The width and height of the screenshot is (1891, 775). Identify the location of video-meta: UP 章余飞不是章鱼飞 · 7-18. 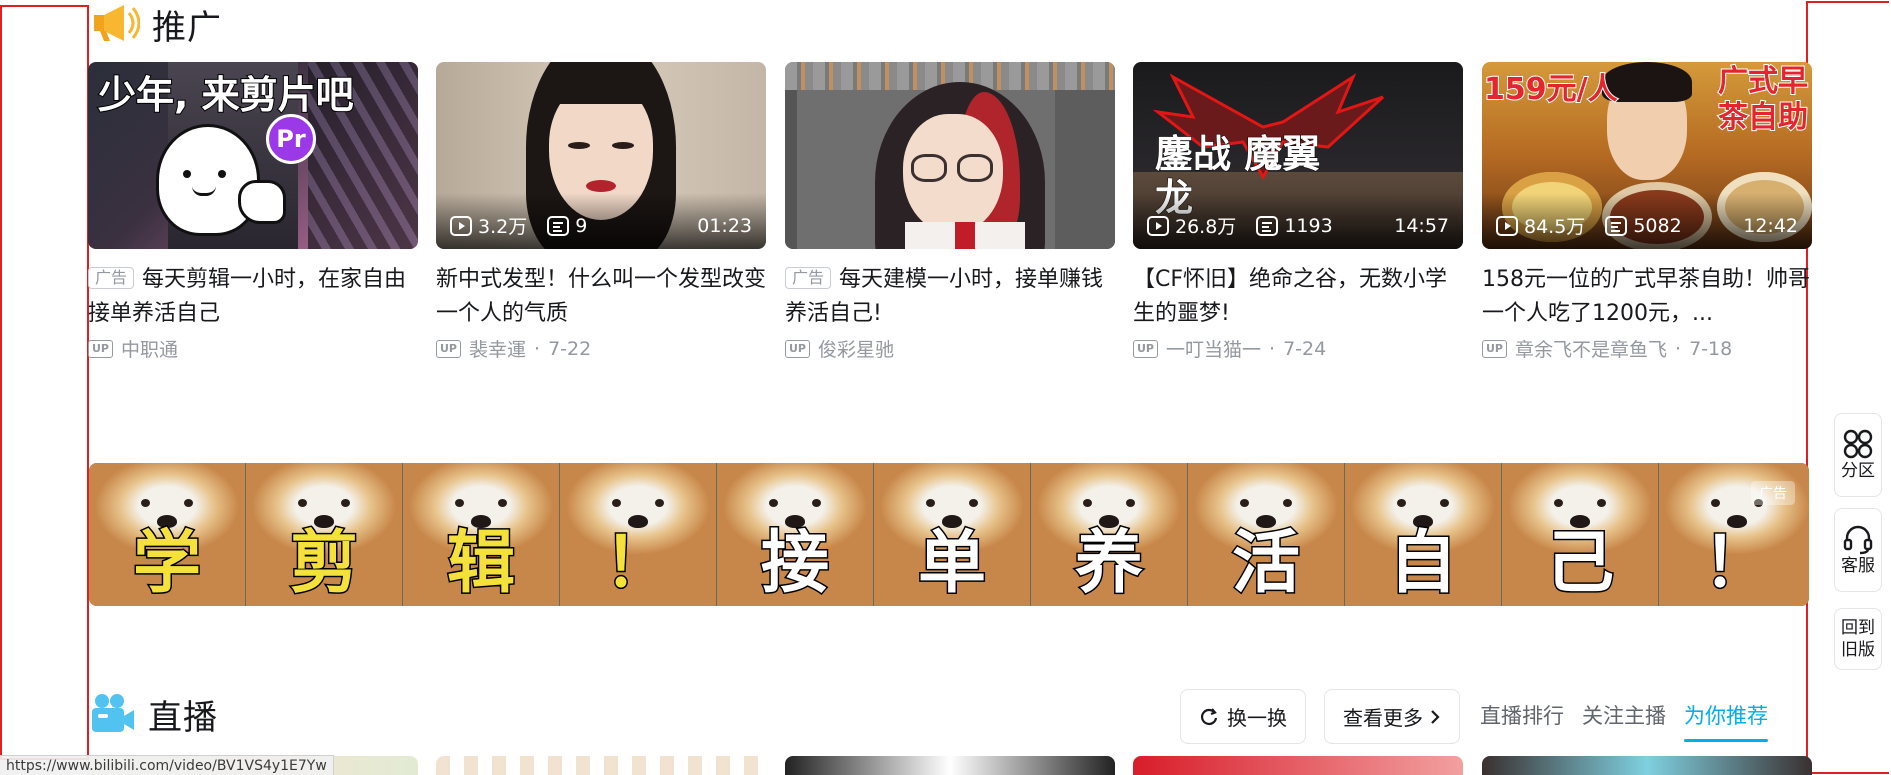
(1647, 348).